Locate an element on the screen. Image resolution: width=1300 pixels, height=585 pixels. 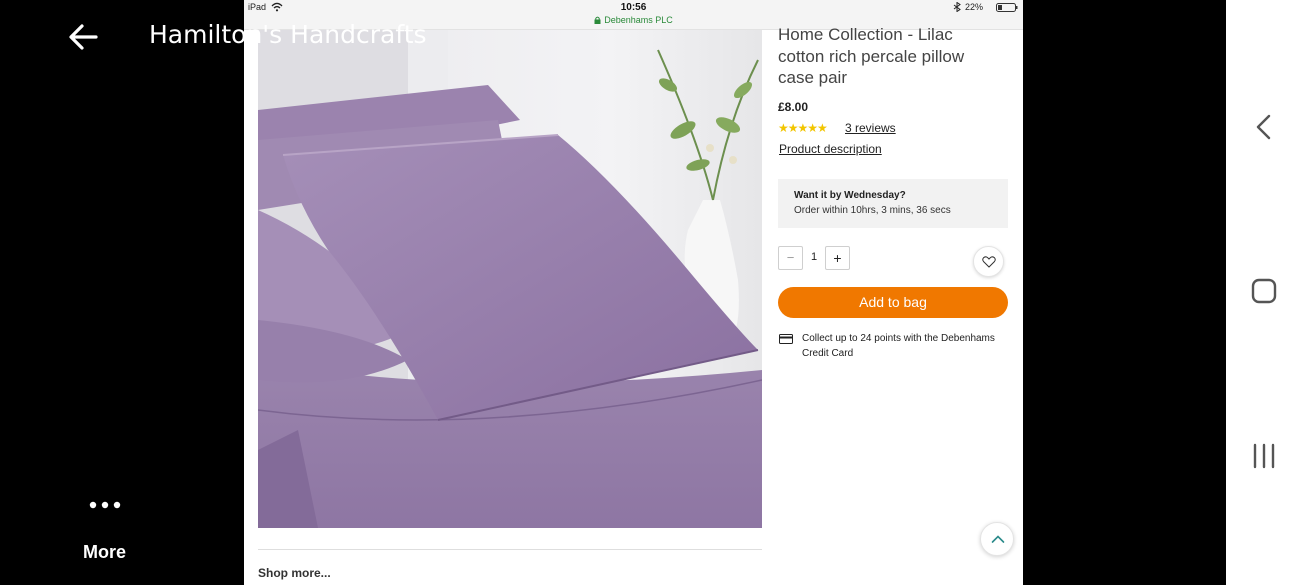
viewer-title: Hamilton's Handcrafts is located at coordinates (288, 34).